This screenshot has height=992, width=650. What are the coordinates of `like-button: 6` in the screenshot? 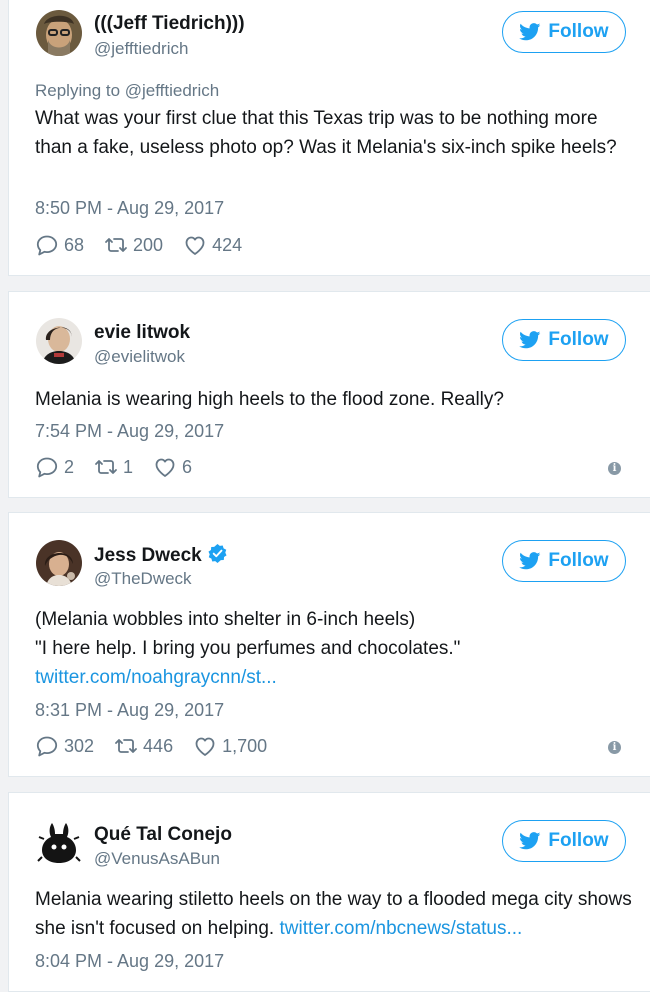 It's located at (172, 467).